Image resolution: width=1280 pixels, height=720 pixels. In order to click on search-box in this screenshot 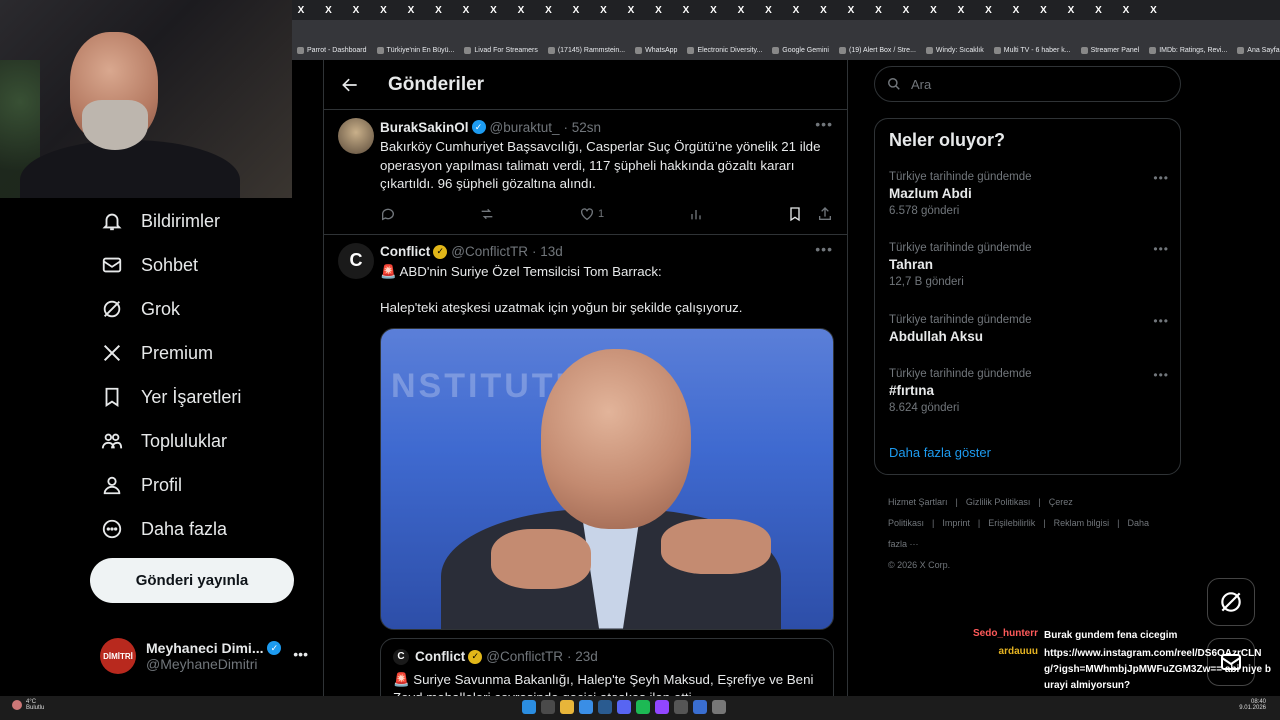, I will do `click(1027, 84)`.